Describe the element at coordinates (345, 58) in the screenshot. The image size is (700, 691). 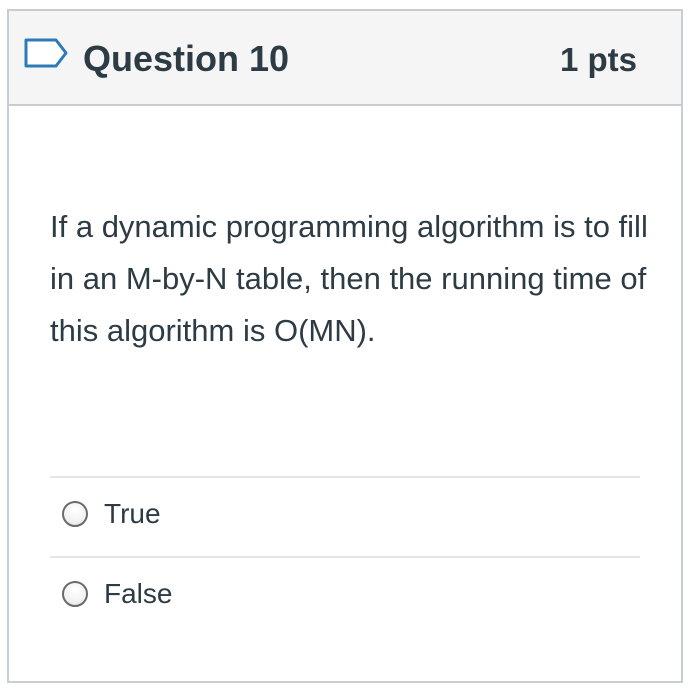
I see `question-header: Question 10 1 pts` at that location.